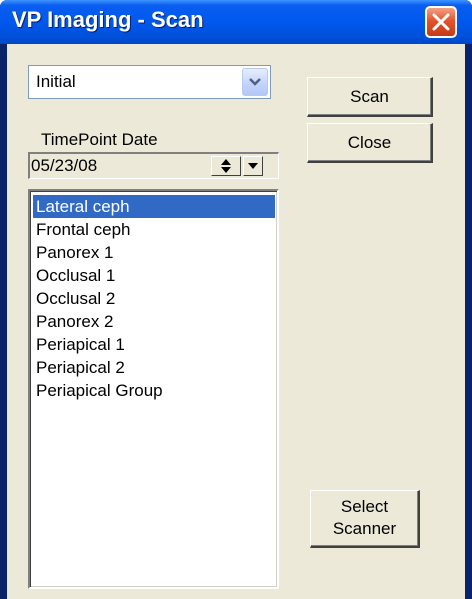 The width and height of the screenshot is (472, 599). Describe the element at coordinates (364, 528) in the screenshot. I see `select-scanner-label-line2: Scanner` at that location.